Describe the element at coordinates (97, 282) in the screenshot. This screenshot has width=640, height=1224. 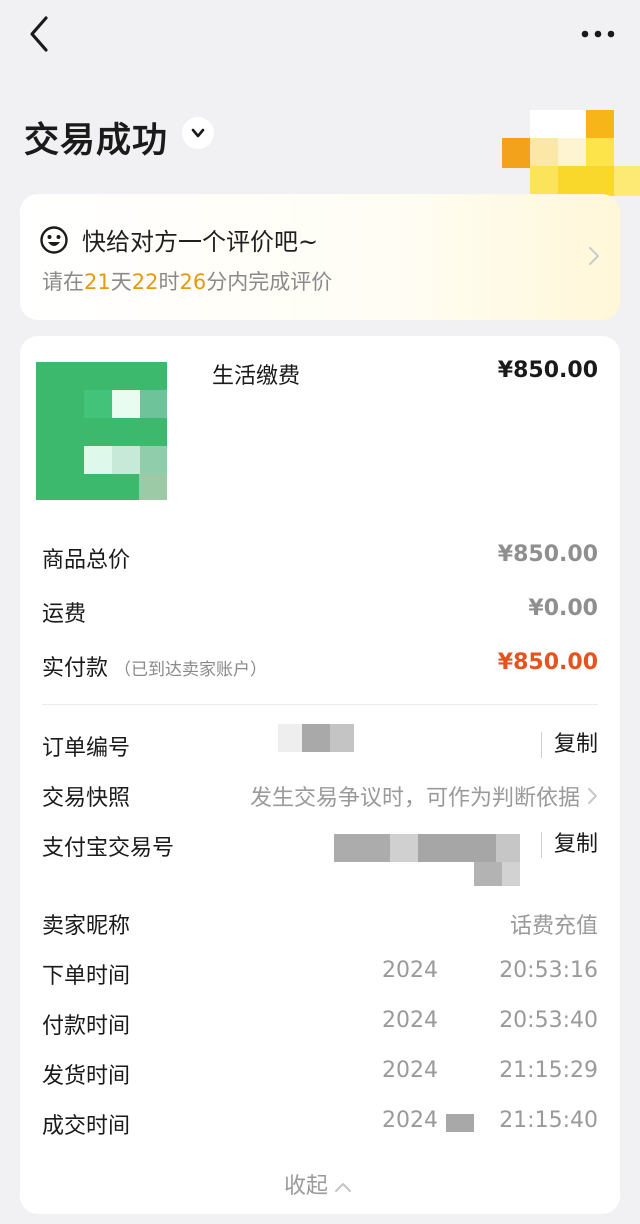
I see `review-days: 21` at that location.